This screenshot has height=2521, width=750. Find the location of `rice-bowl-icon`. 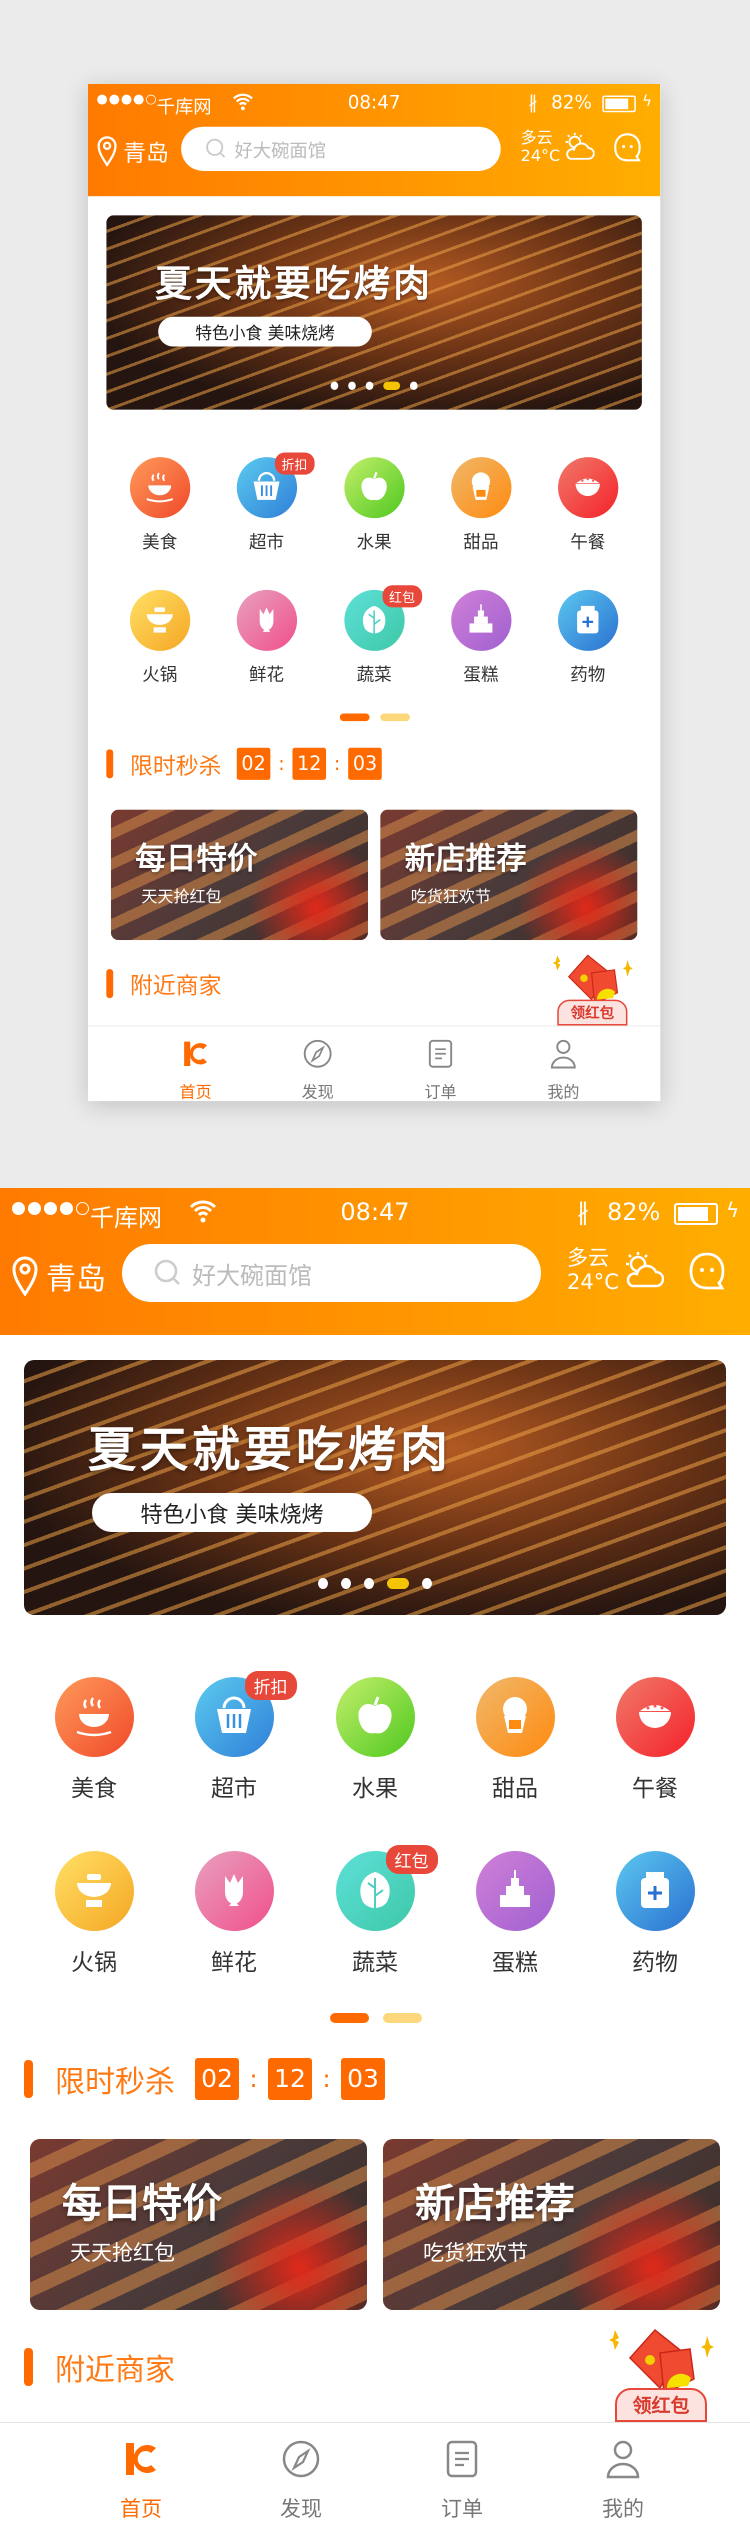

rice-bowl-icon is located at coordinates (587, 488).